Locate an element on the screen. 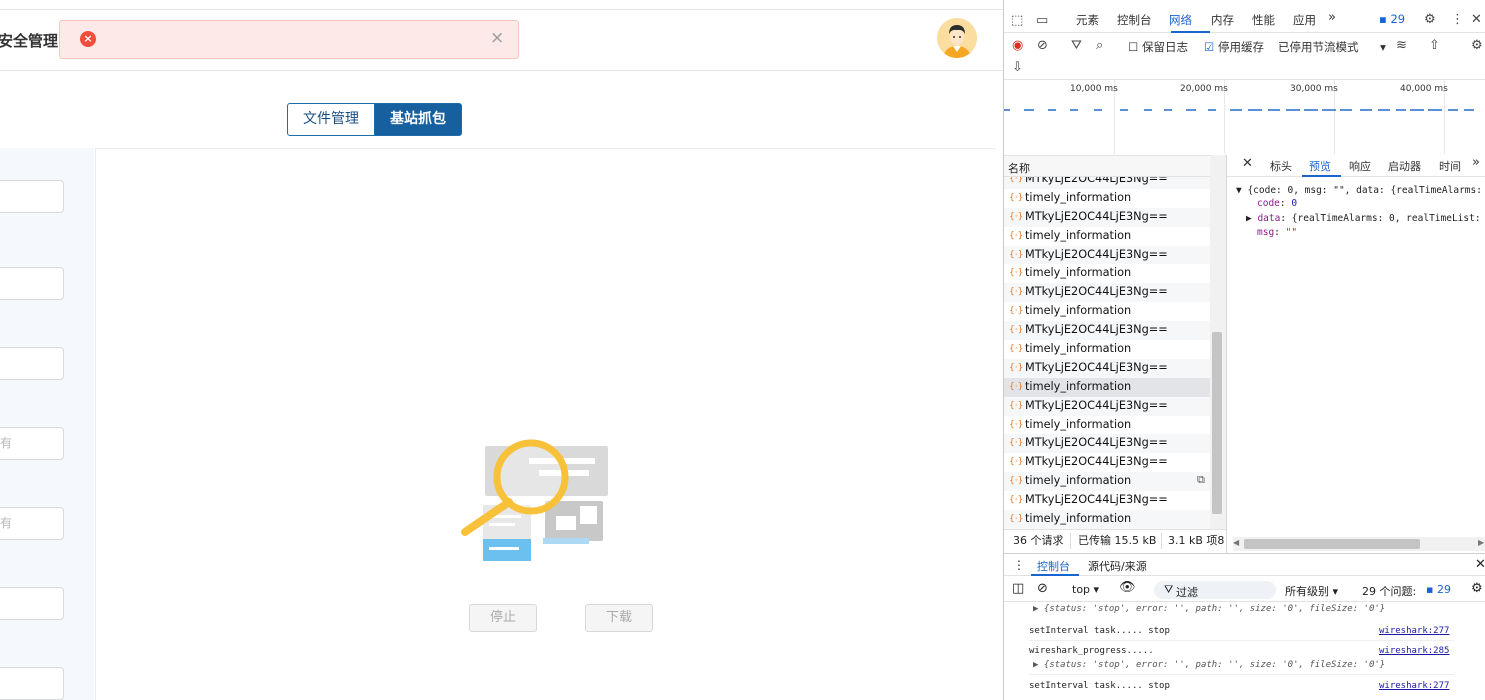  tab-initiator: 启动器 is located at coordinates (1404, 166).